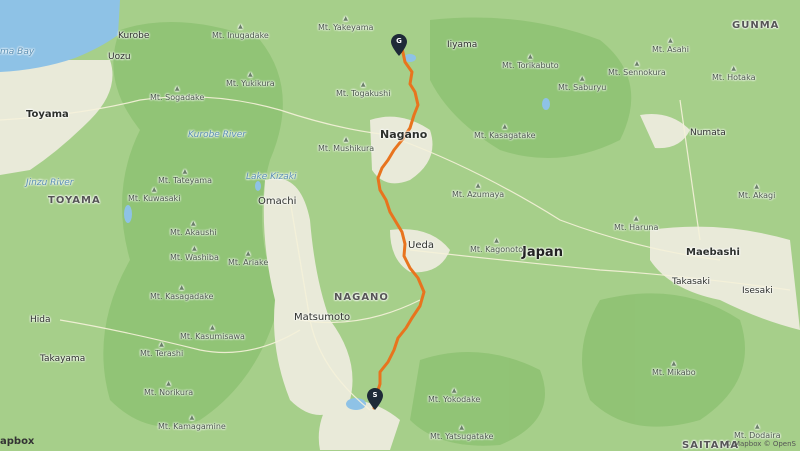  What do you see at coordinates (47, 114) in the screenshot?
I see `city-toyama: Toyama` at bounding box center [47, 114].